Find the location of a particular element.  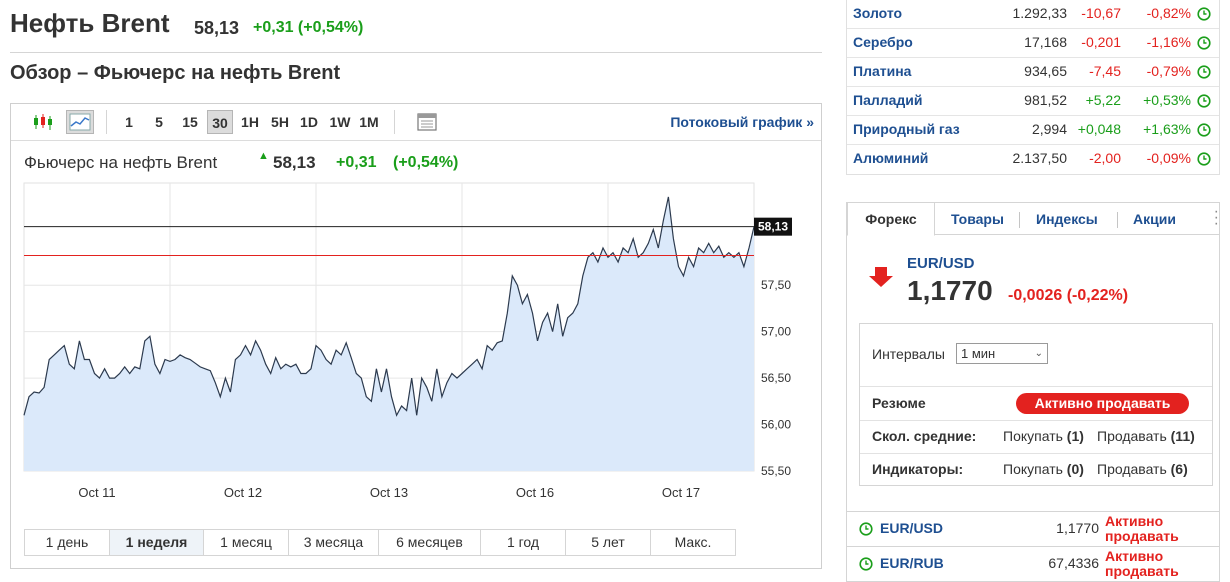

commodity-change: -7,45 is located at coordinates (1105, 71).